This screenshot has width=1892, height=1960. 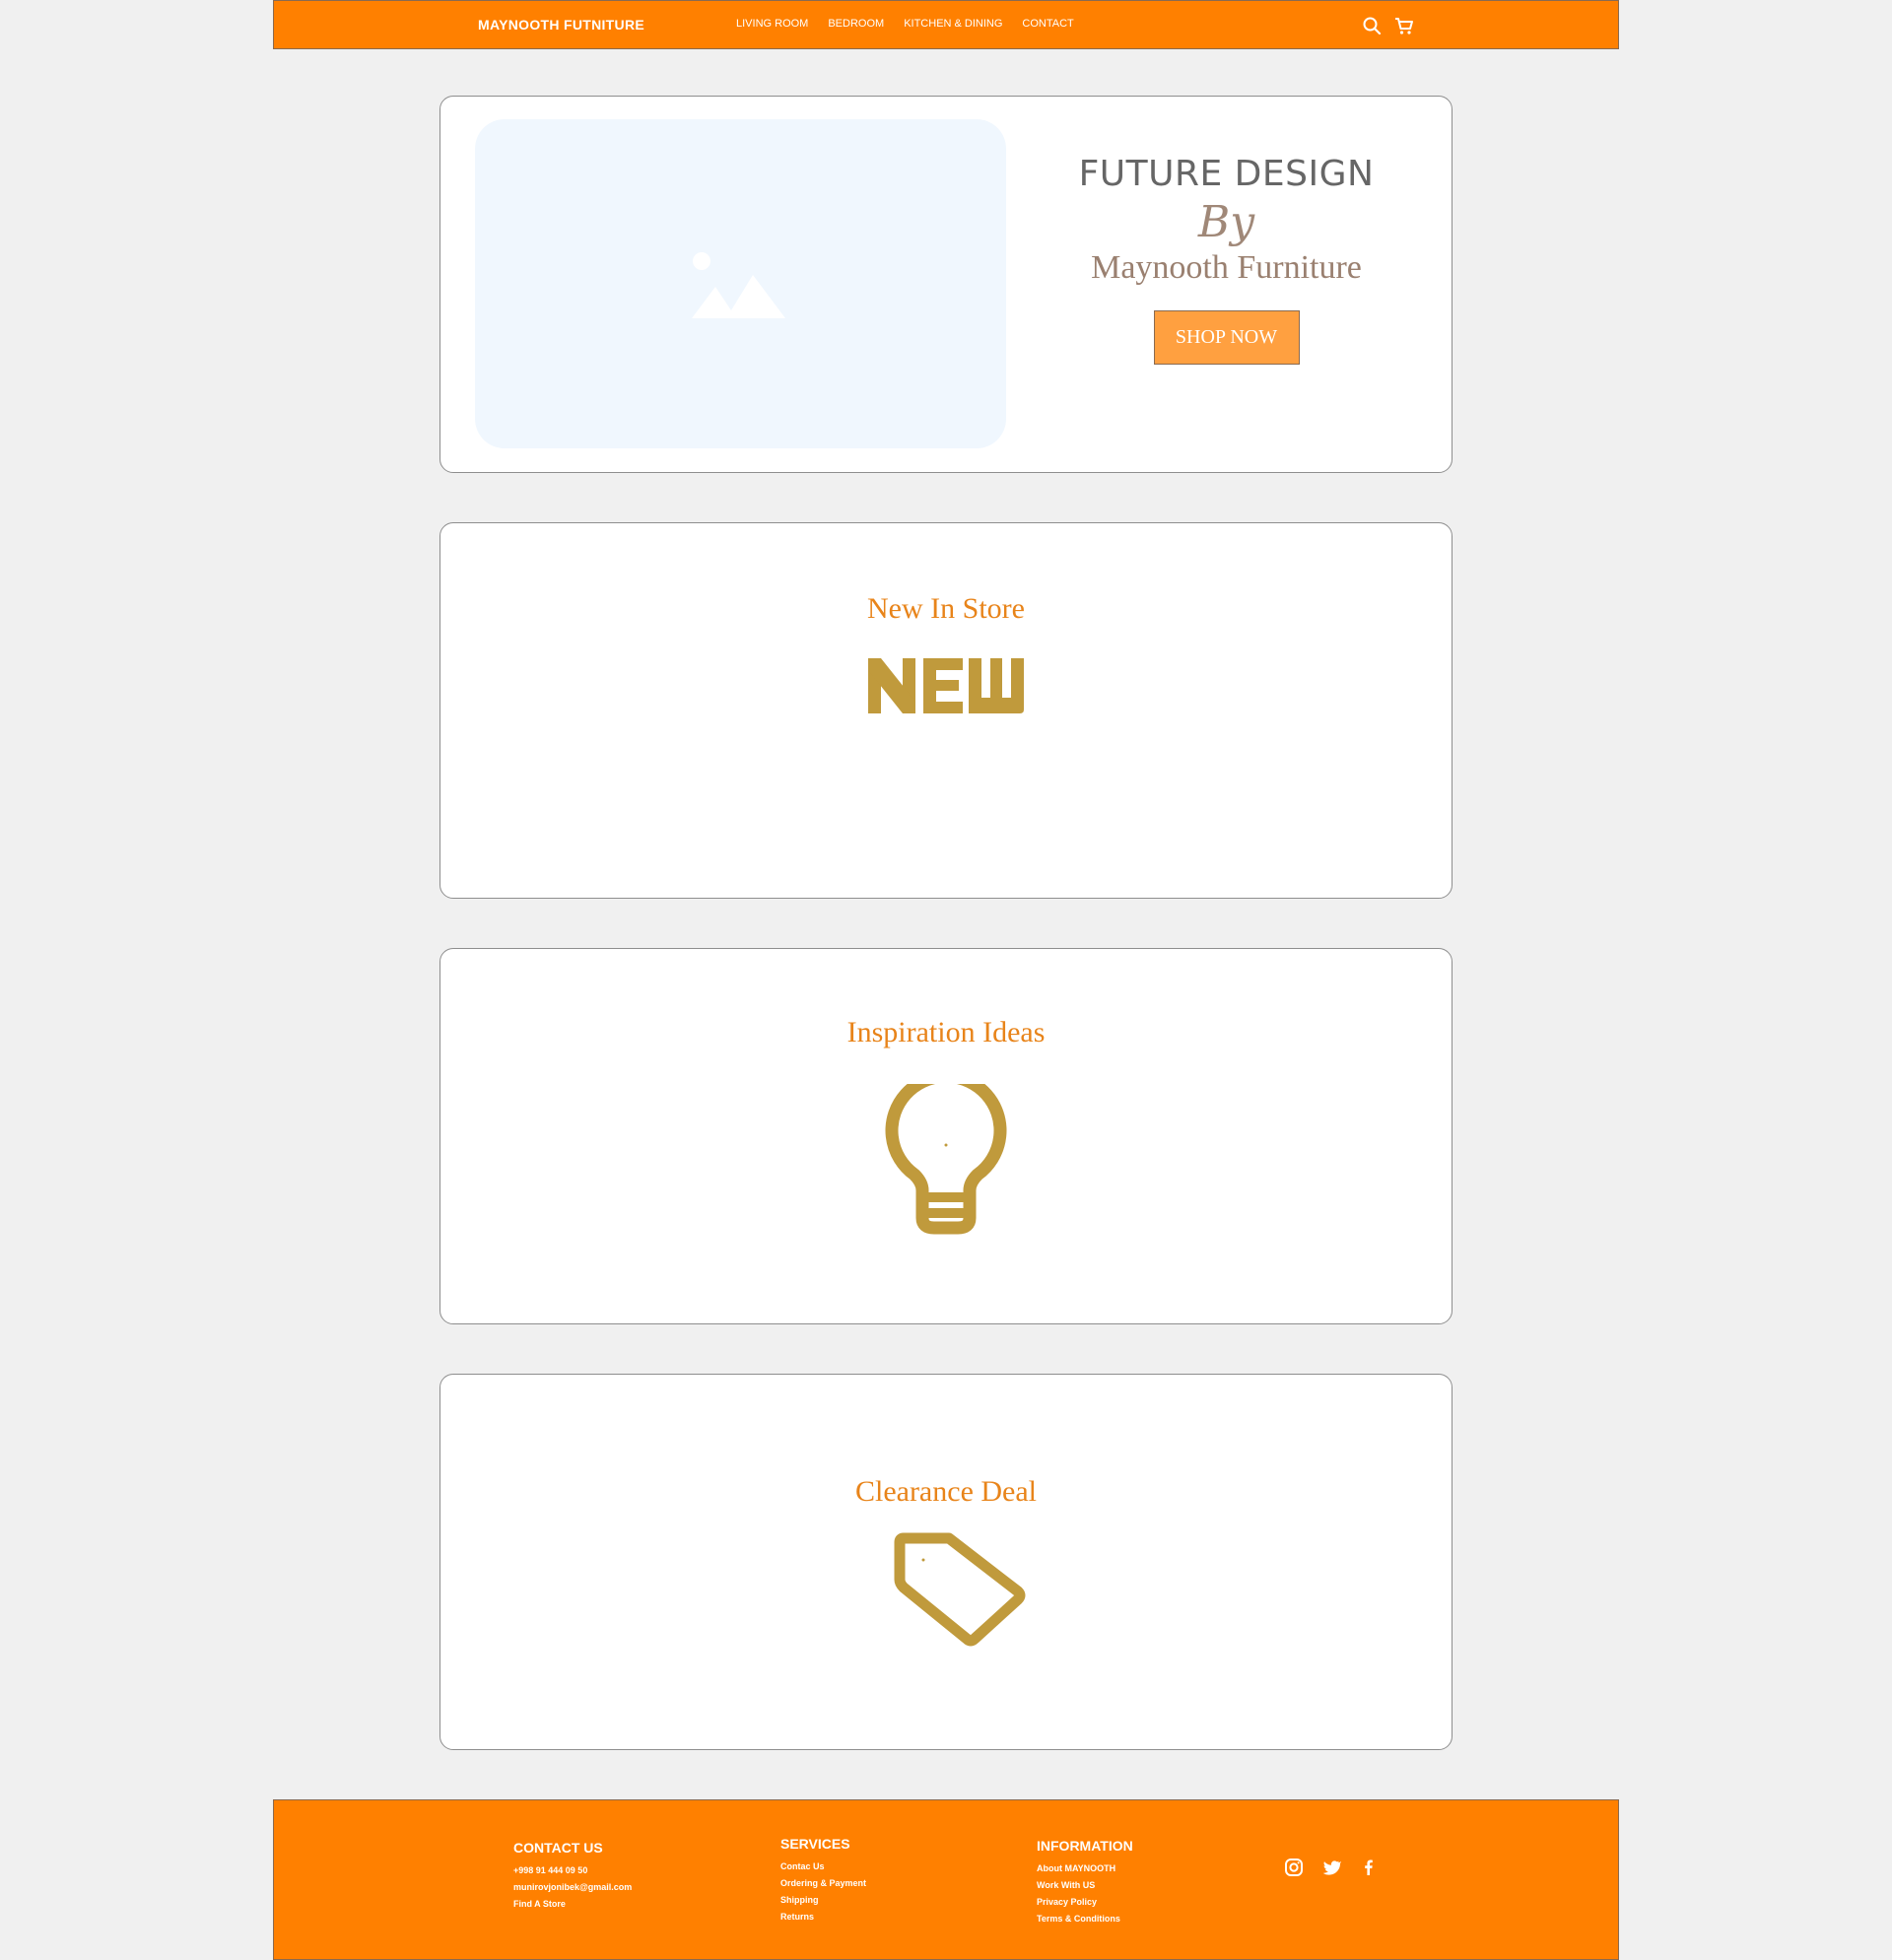 I want to click on footer-link-terms: Terms & Conditions, so click(x=1085, y=1919).